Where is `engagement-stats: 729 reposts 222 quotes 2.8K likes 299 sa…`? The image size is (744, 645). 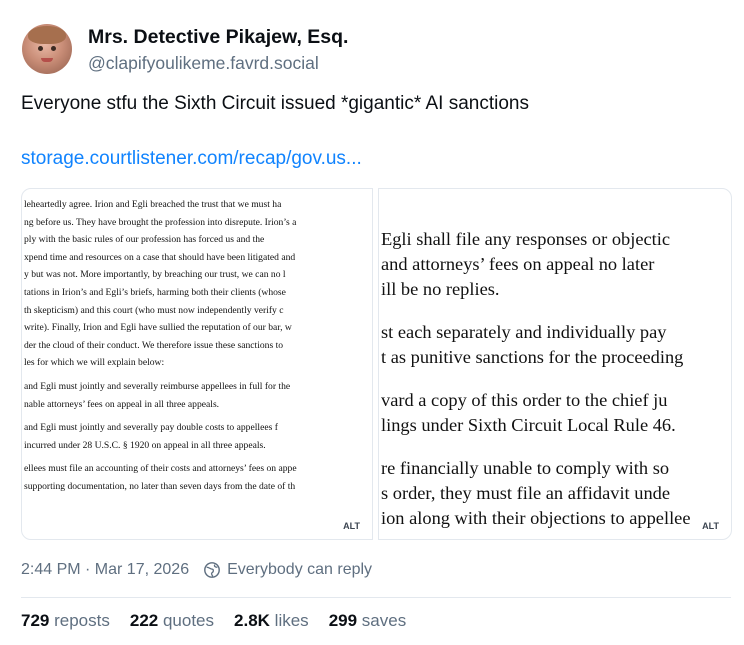 engagement-stats: 729 reposts 222 quotes 2.8K likes 299 sa… is located at coordinates (223, 621).